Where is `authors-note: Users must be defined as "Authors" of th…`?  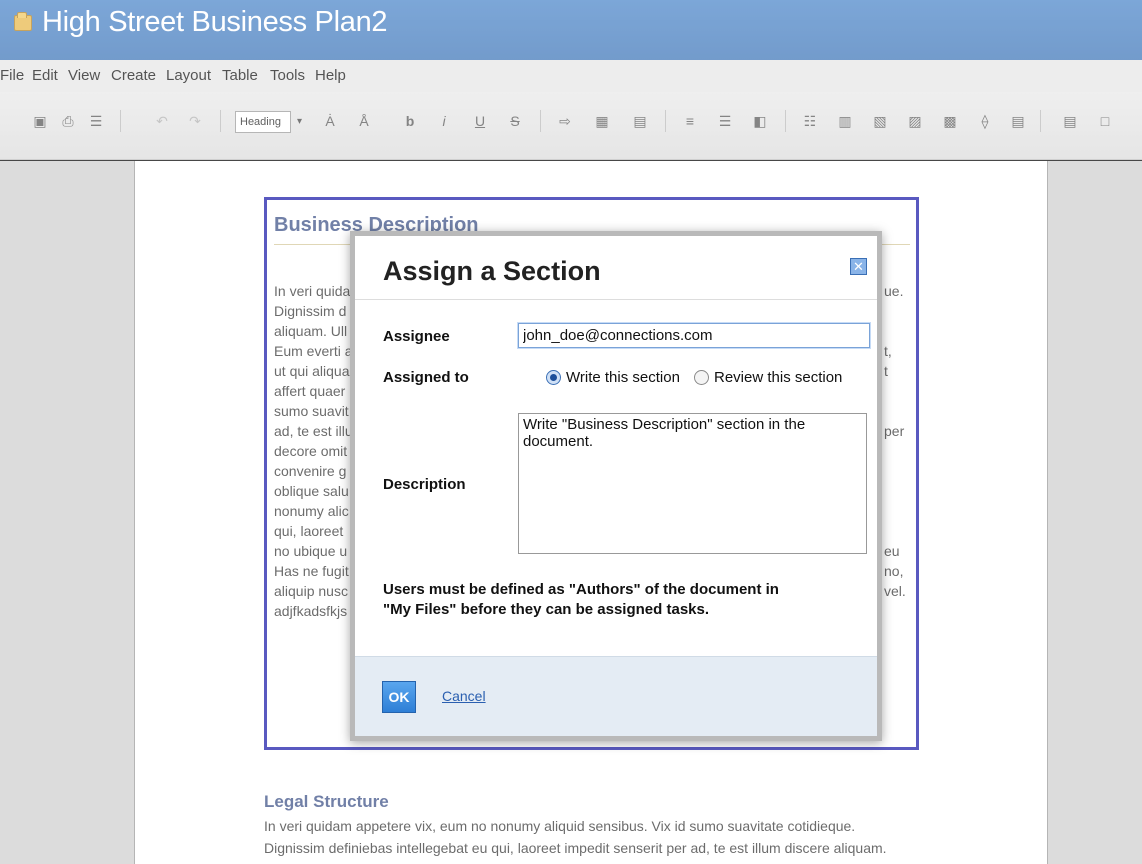
authors-note: Users must be defined as "Authors" of th… is located at coordinates (581, 600).